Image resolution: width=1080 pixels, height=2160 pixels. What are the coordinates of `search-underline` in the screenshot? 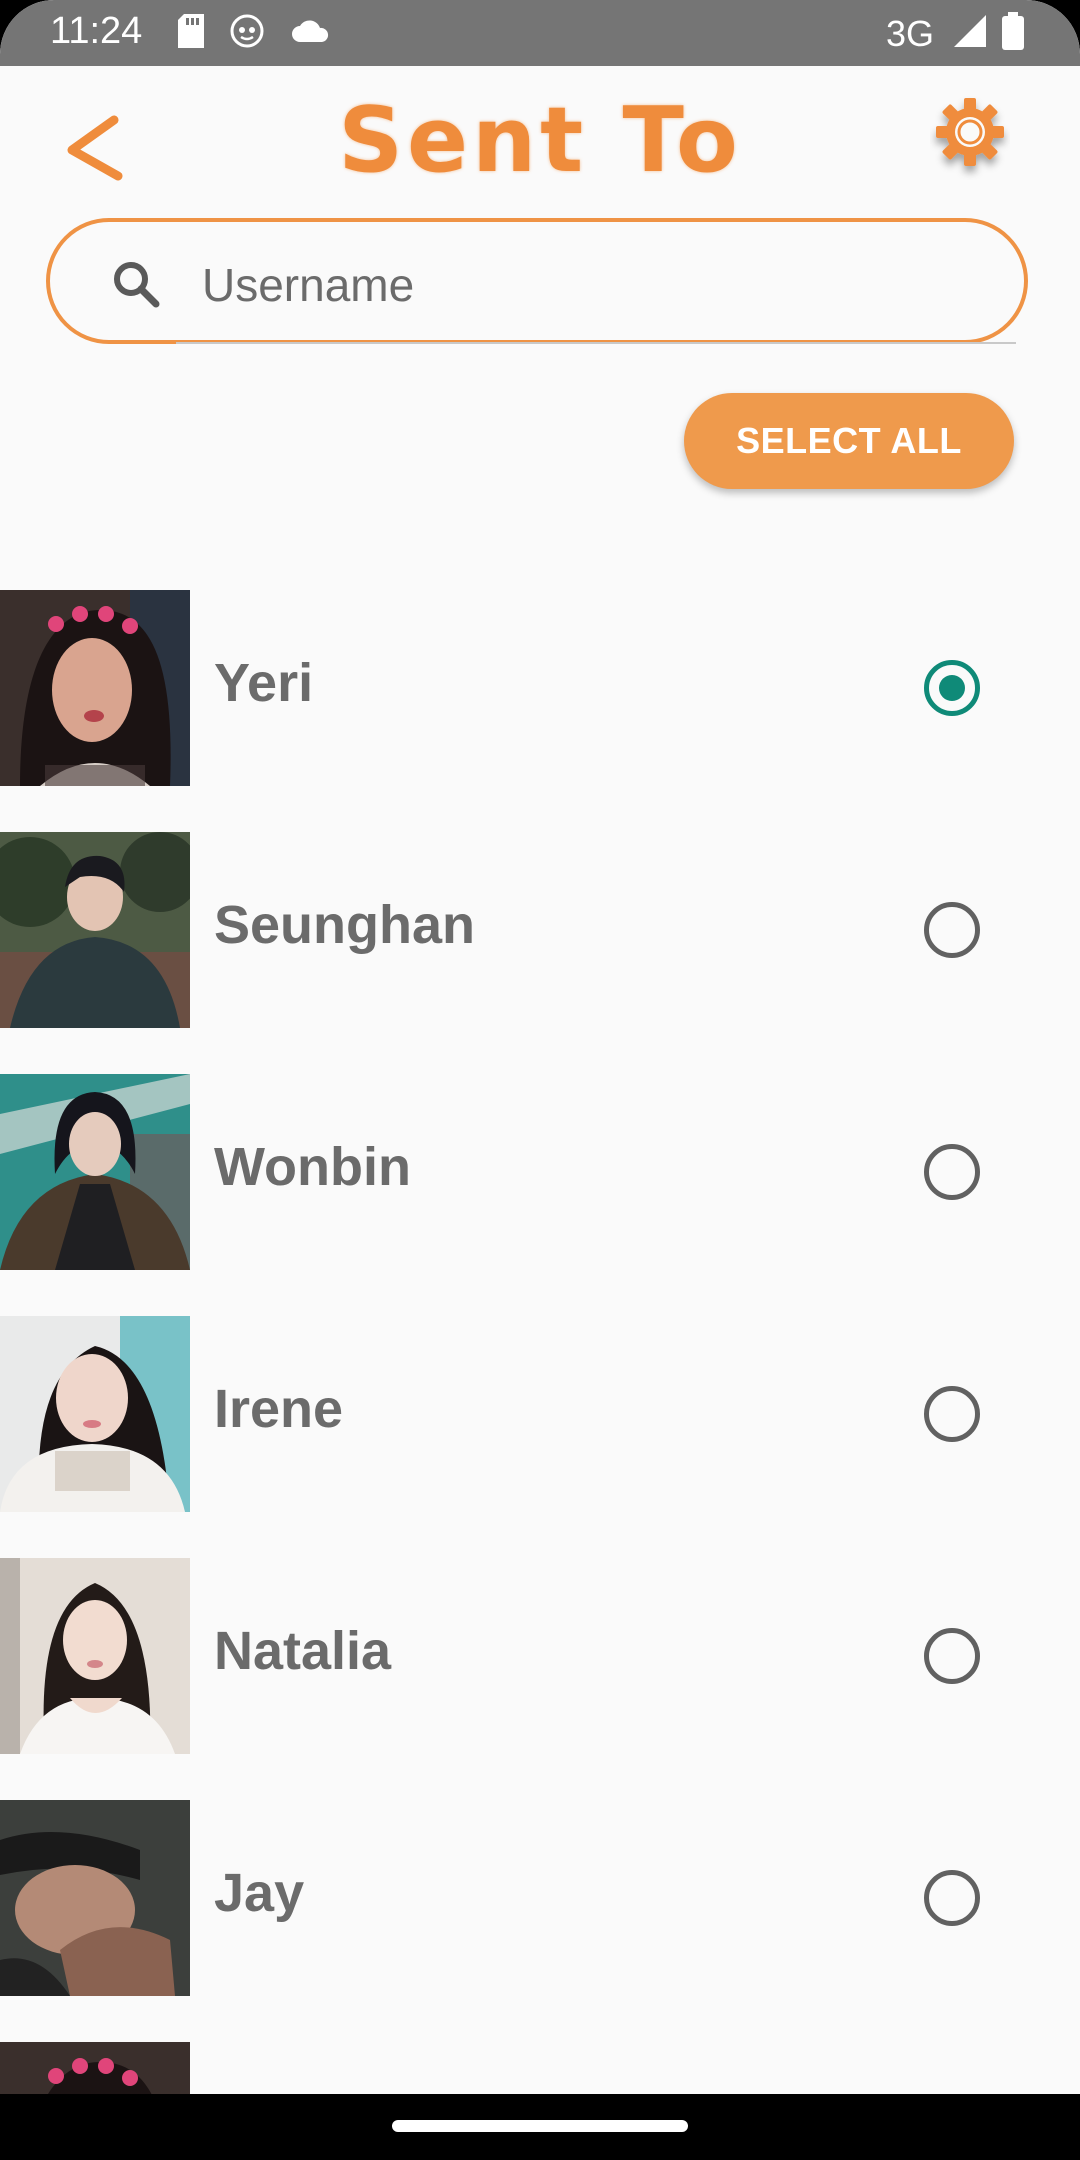 It's located at (596, 343).